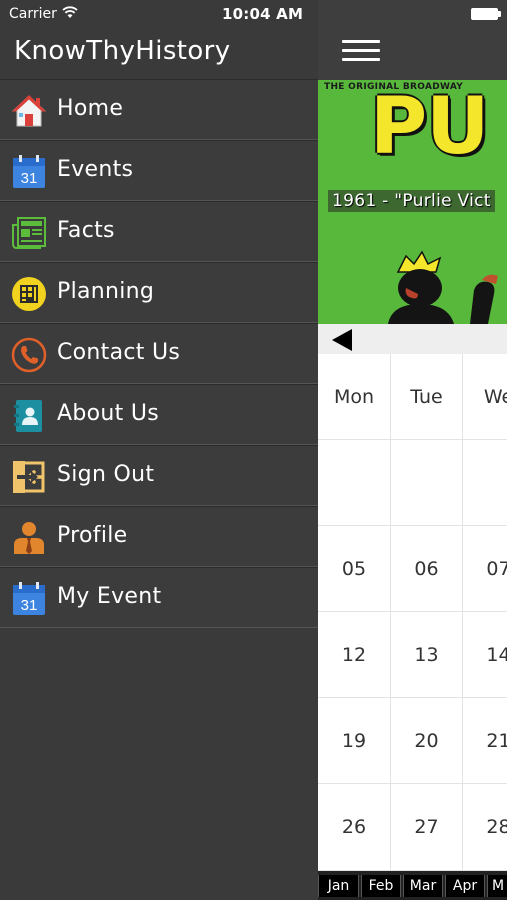  I want to click on menu-item-events: 31 Events, so click(159, 170).